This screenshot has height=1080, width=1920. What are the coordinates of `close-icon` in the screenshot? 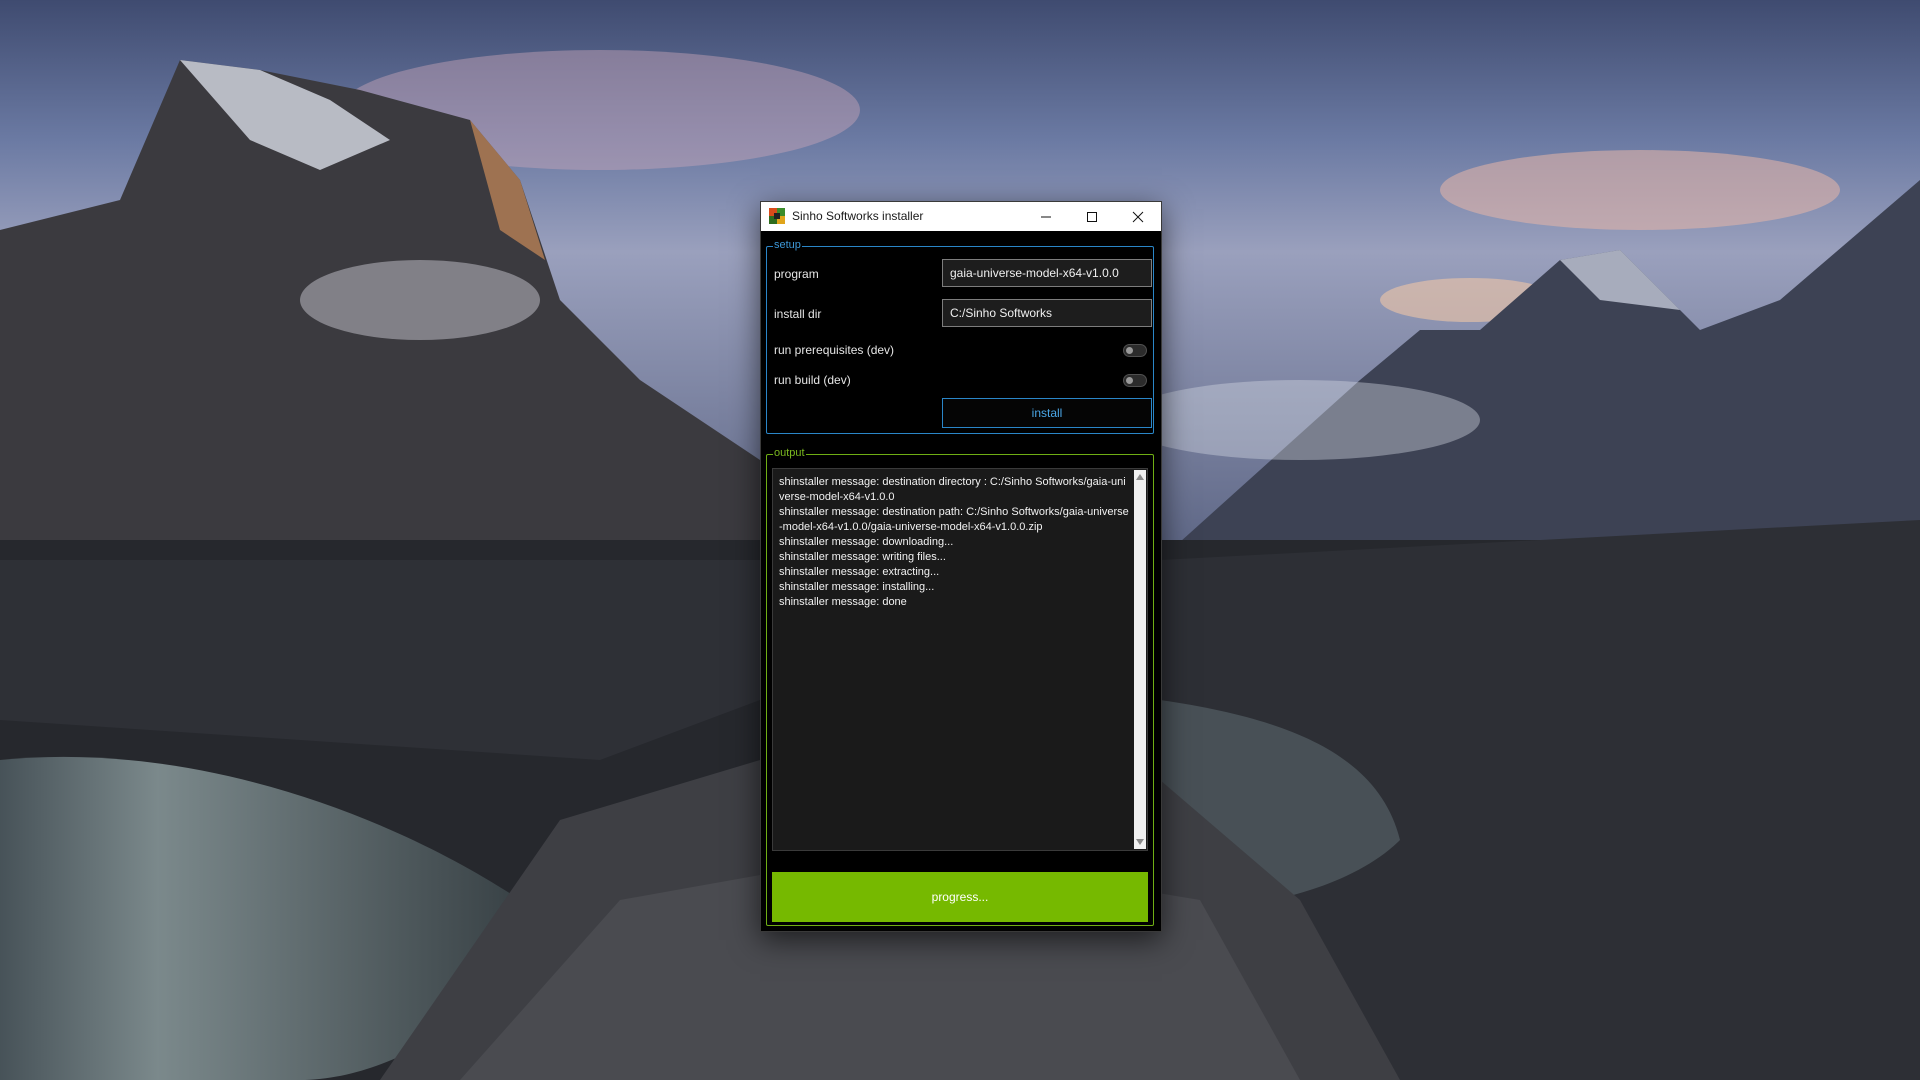 It's located at (1138, 216).